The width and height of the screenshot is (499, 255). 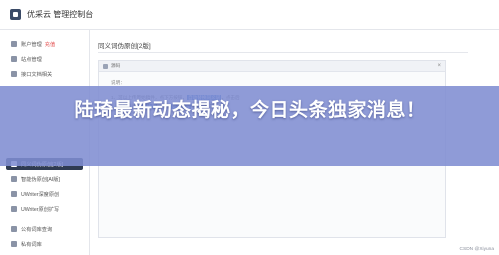 What do you see at coordinates (272, 66) in the screenshot?
I see `editor-toolbar: 源码 ×` at bounding box center [272, 66].